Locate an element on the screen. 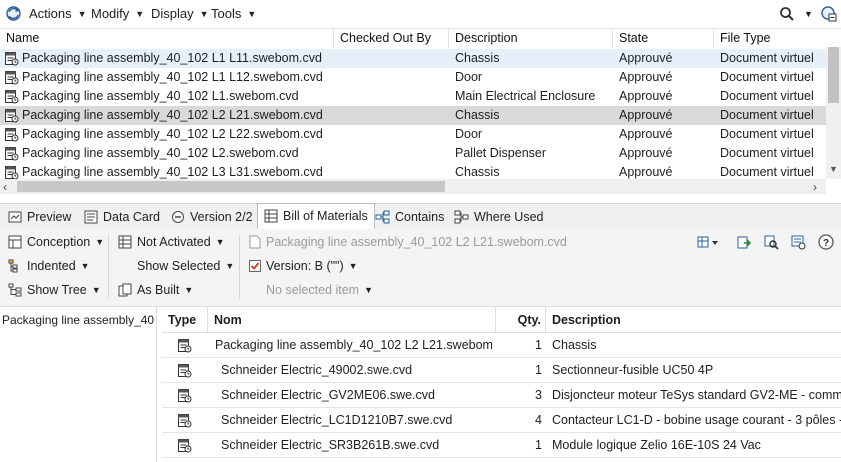 The height and width of the screenshot is (462, 841). bom-cell-nom: Schneider Electric_LC1D1210B7.swe.cvd is located at coordinates (337, 420).